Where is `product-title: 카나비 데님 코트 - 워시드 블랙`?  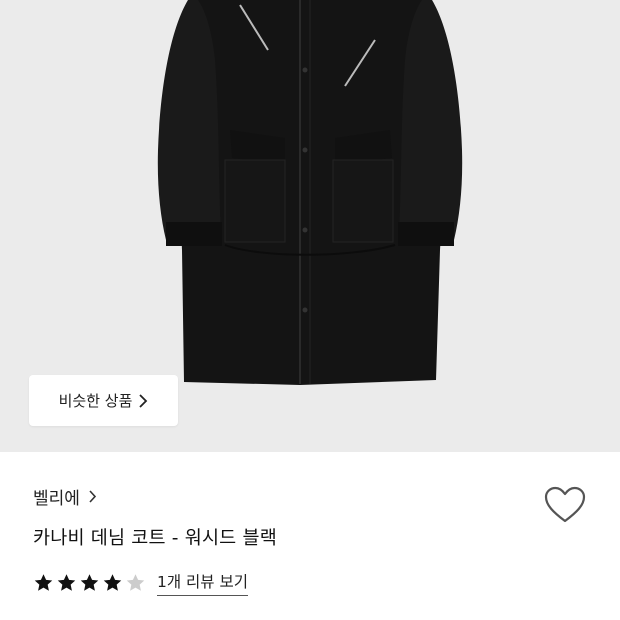 product-title: 카나비 데님 코트 - 워시드 블랙 is located at coordinates (155, 538).